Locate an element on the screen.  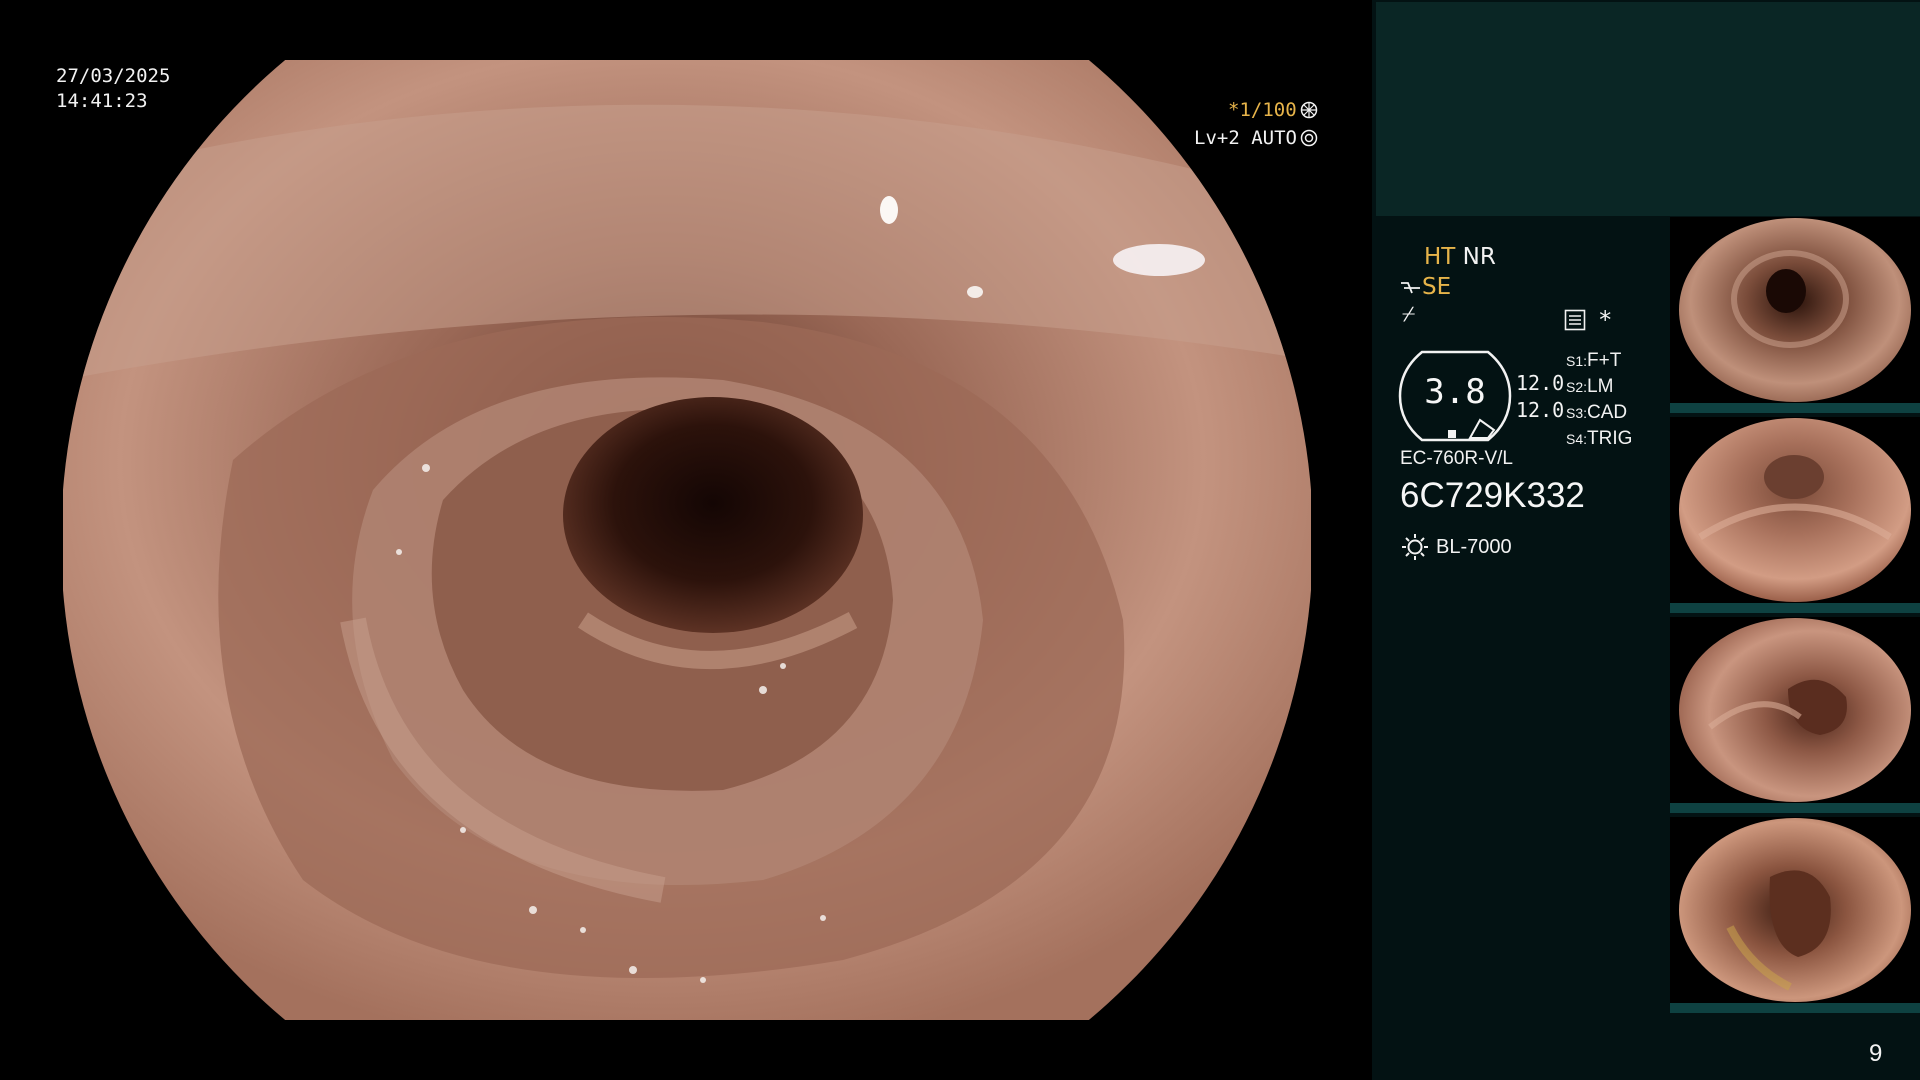
scope-model: EC-760R-V/L is located at coordinates (1456, 458).